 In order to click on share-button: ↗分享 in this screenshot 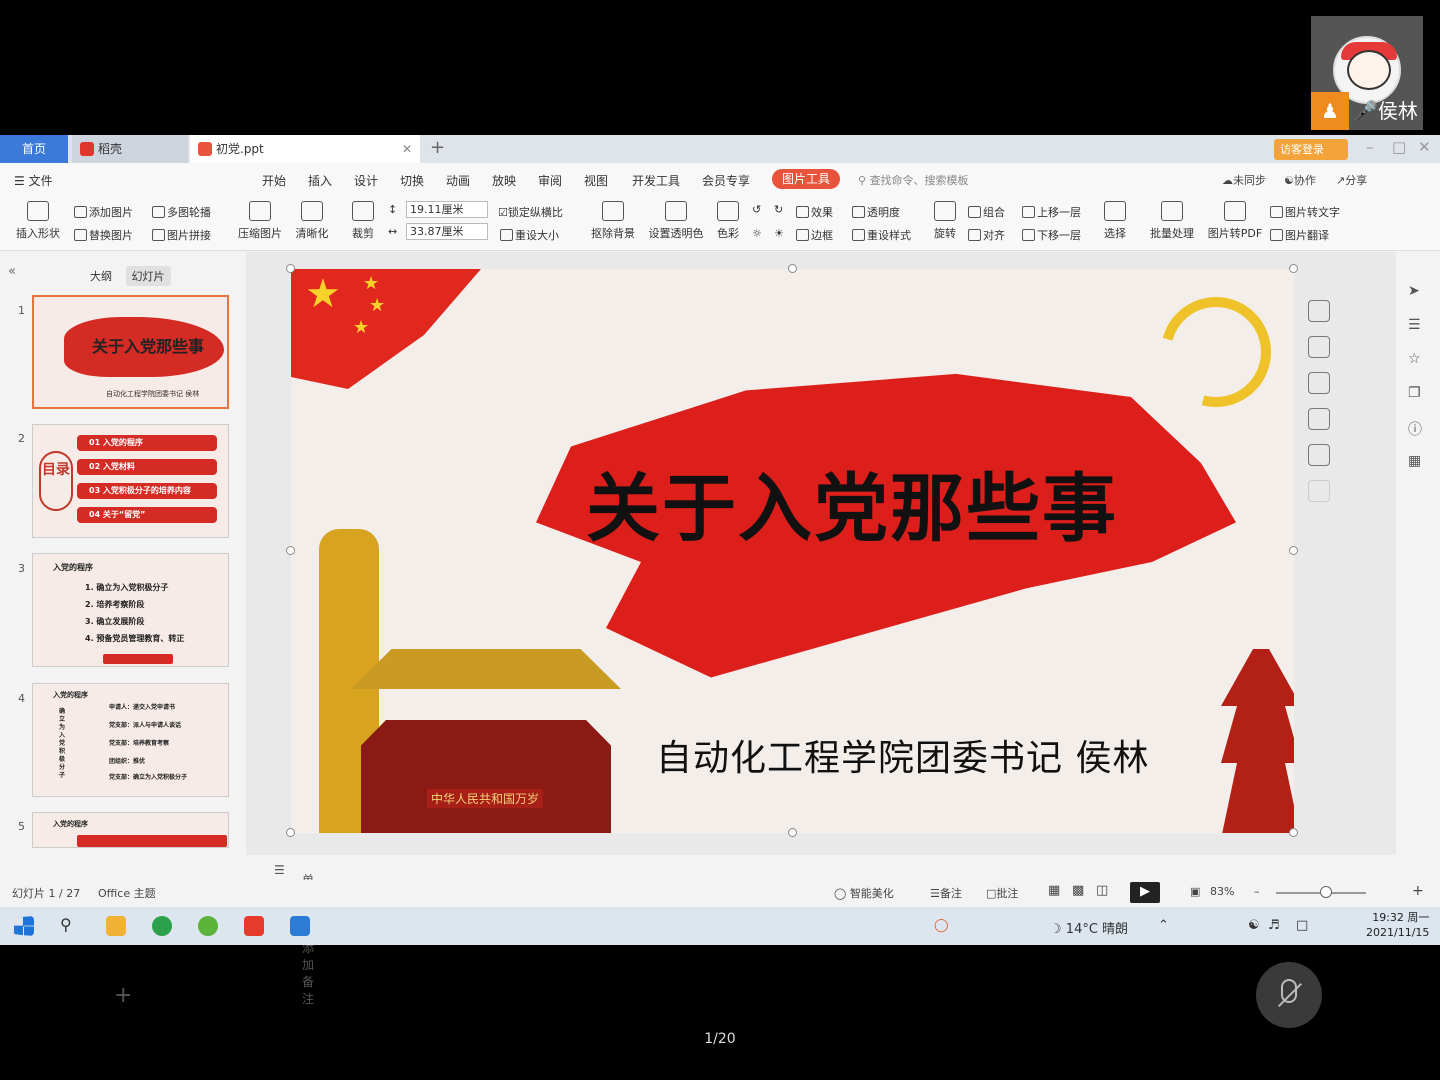, I will do `click(1351, 180)`.